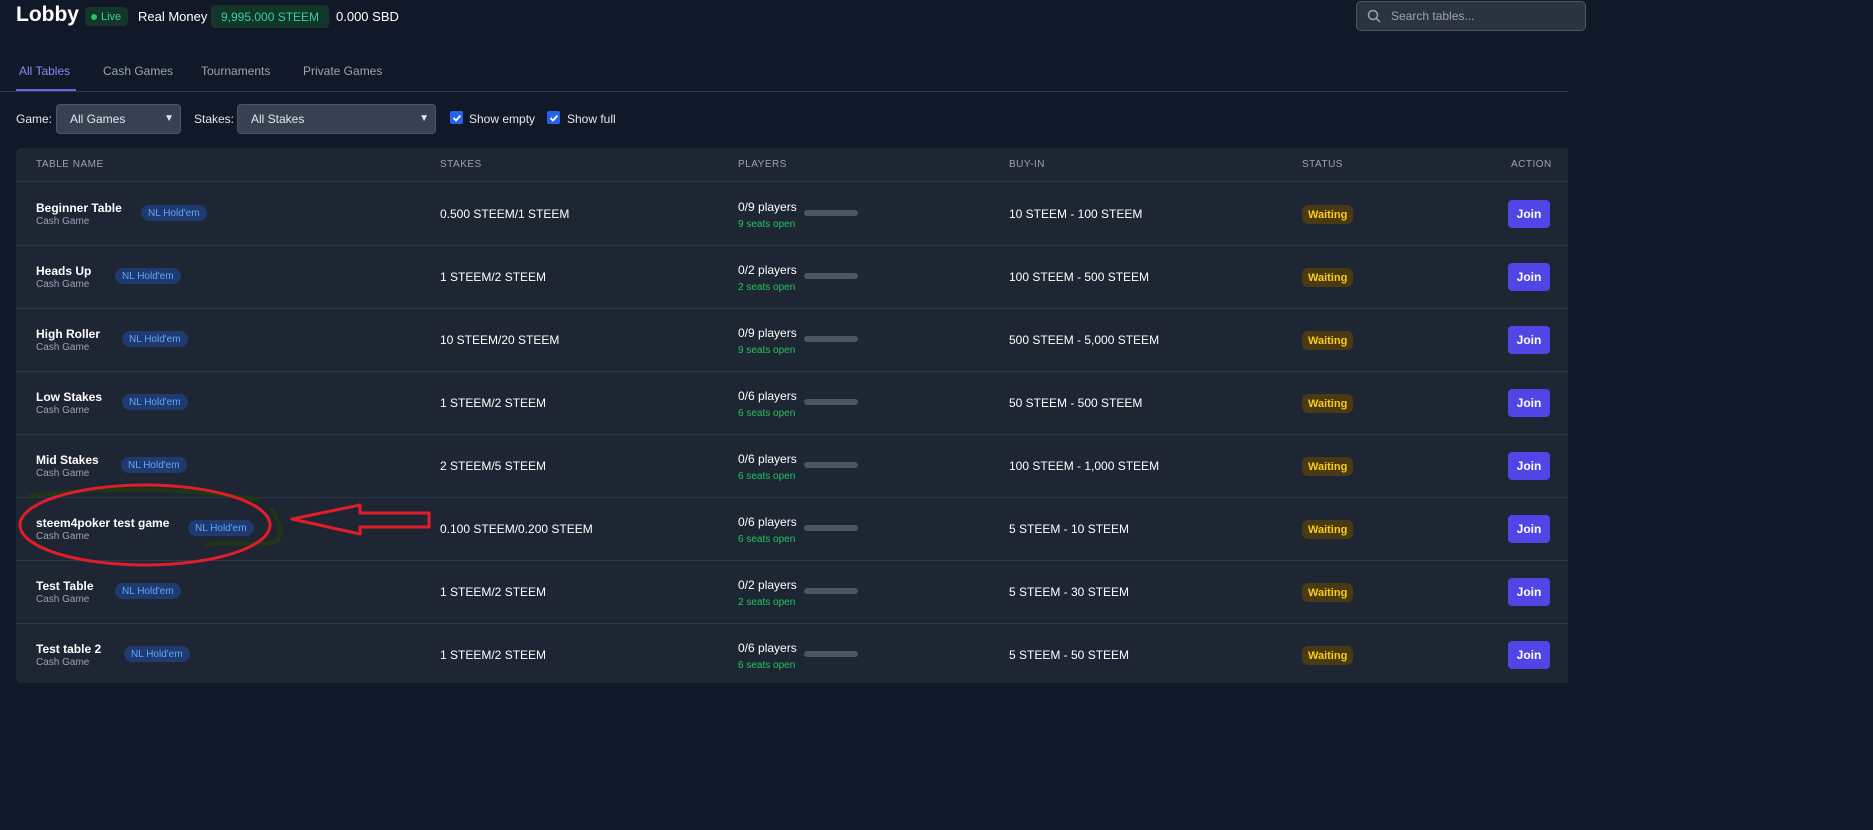 The width and height of the screenshot is (1873, 830). I want to click on live-badge: Live, so click(107, 16).